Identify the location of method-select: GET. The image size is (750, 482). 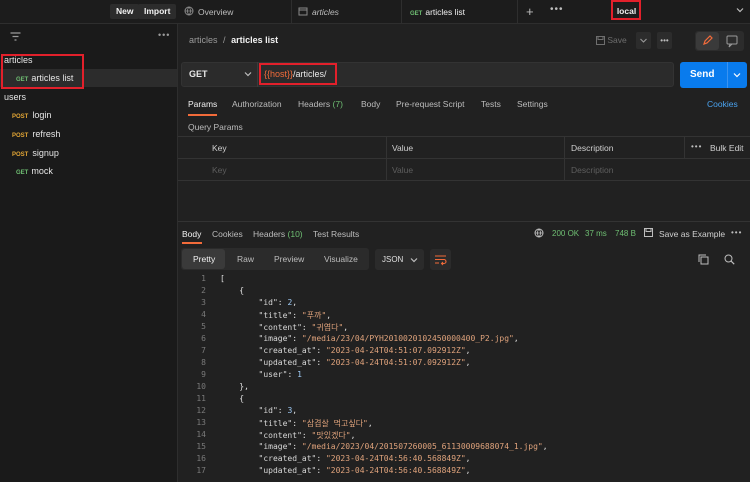
(198, 74).